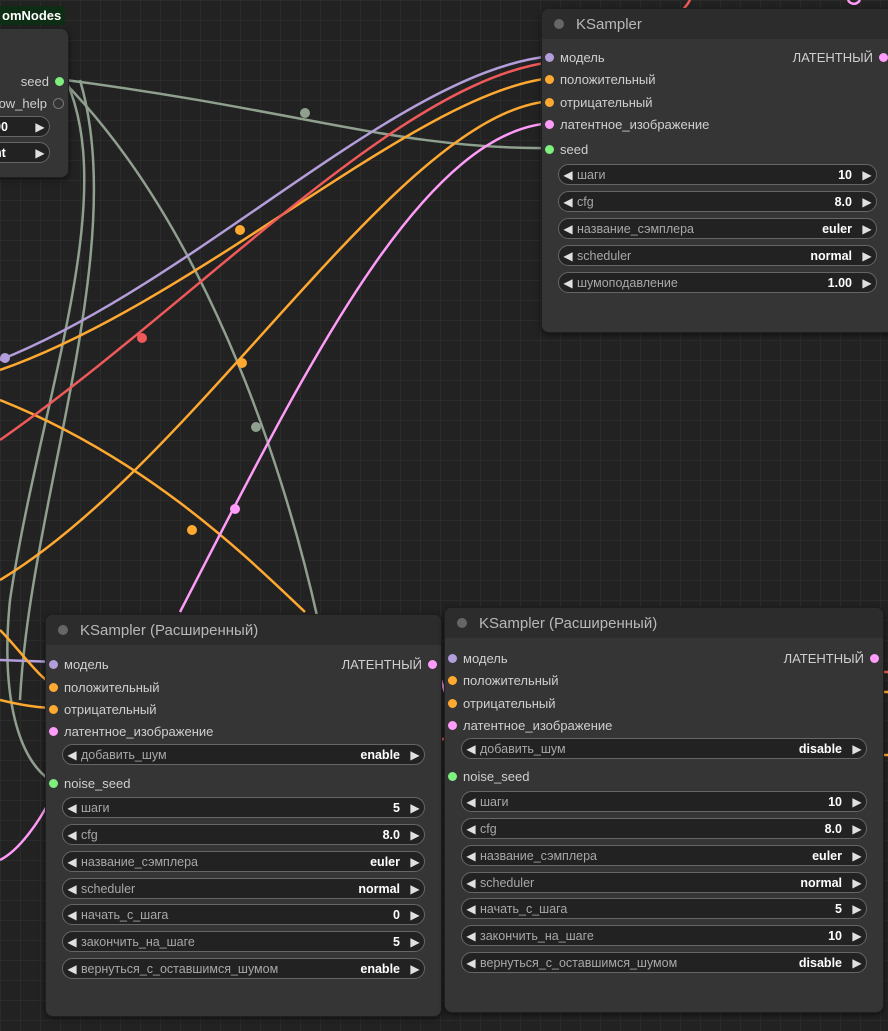  I want to click on node-title-bar: KSampler, so click(715, 24).